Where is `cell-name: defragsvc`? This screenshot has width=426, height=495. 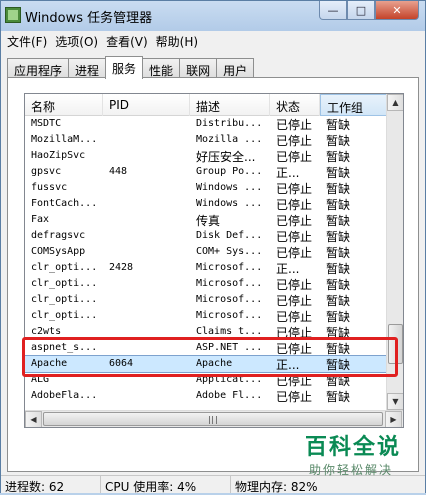 cell-name: defragsvc is located at coordinates (58, 235).